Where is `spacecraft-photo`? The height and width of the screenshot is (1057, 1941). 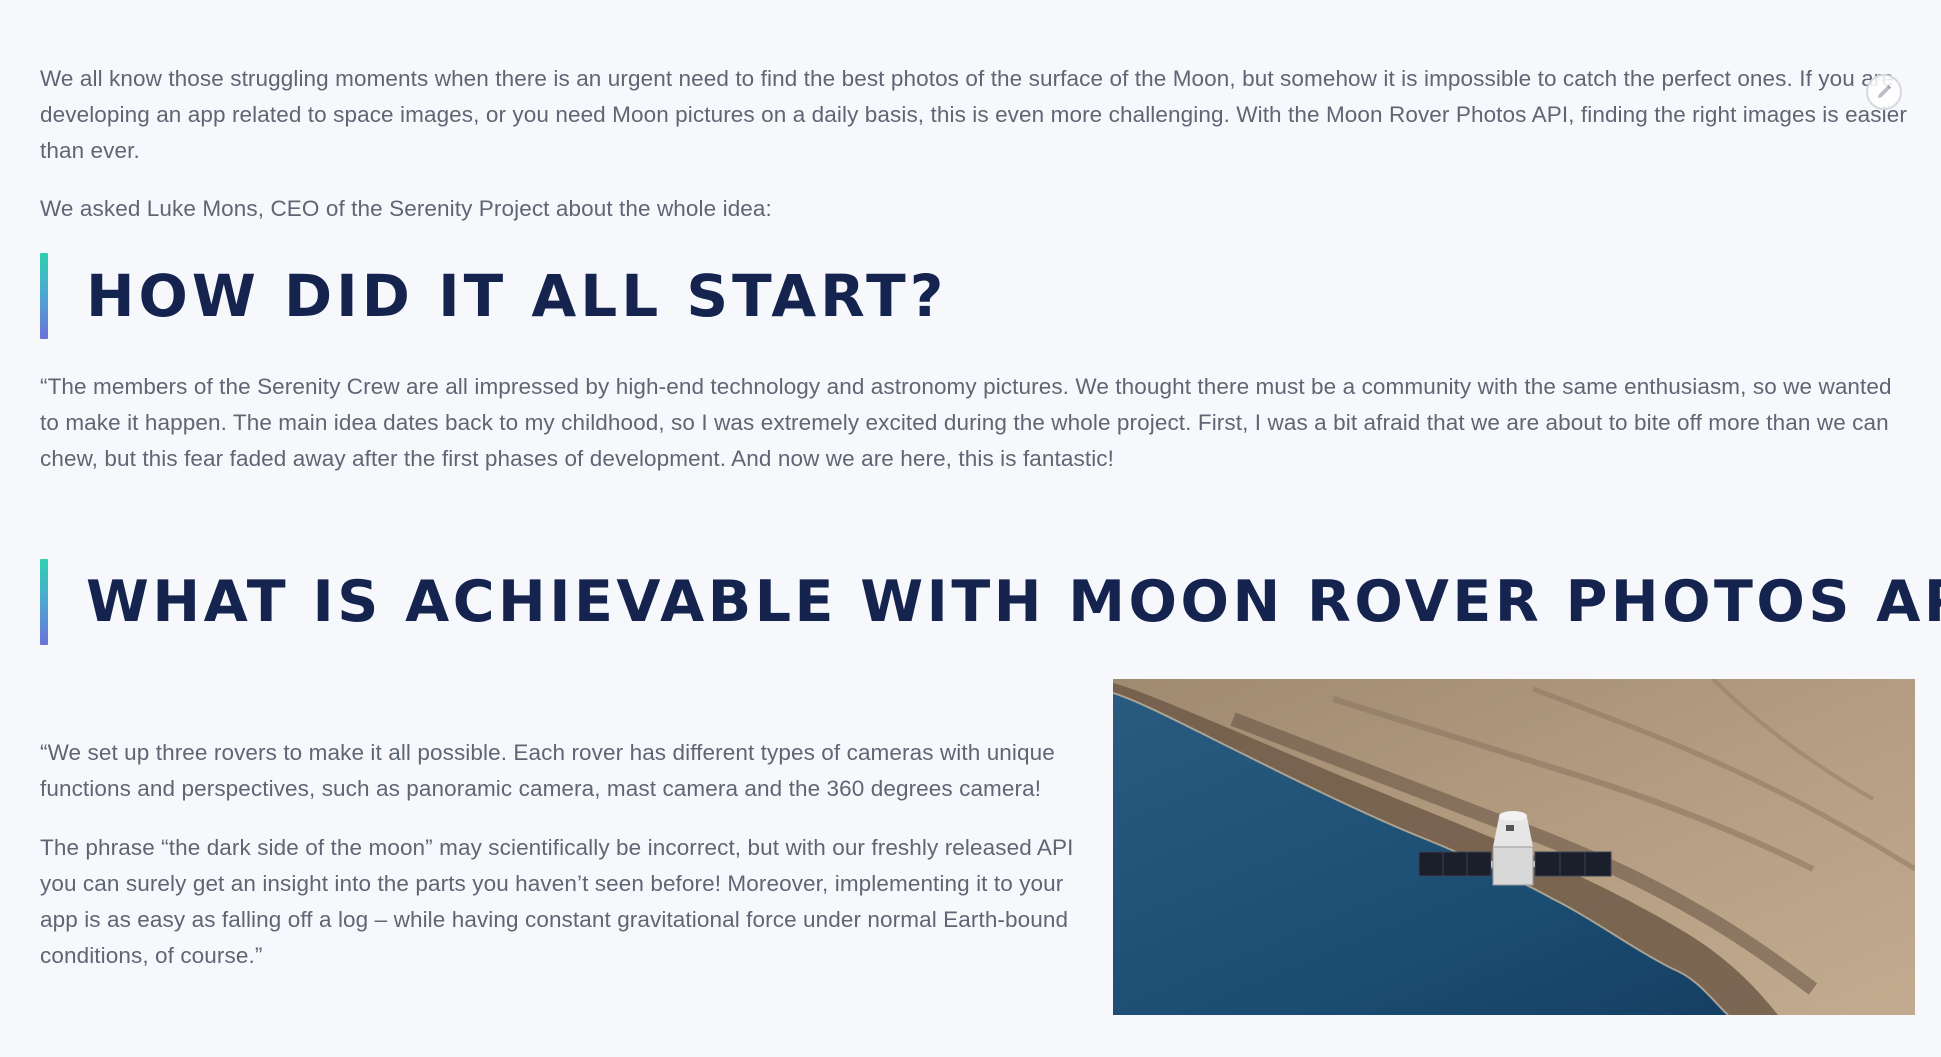 spacecraft-photo is located at coordinates (1514, 847).